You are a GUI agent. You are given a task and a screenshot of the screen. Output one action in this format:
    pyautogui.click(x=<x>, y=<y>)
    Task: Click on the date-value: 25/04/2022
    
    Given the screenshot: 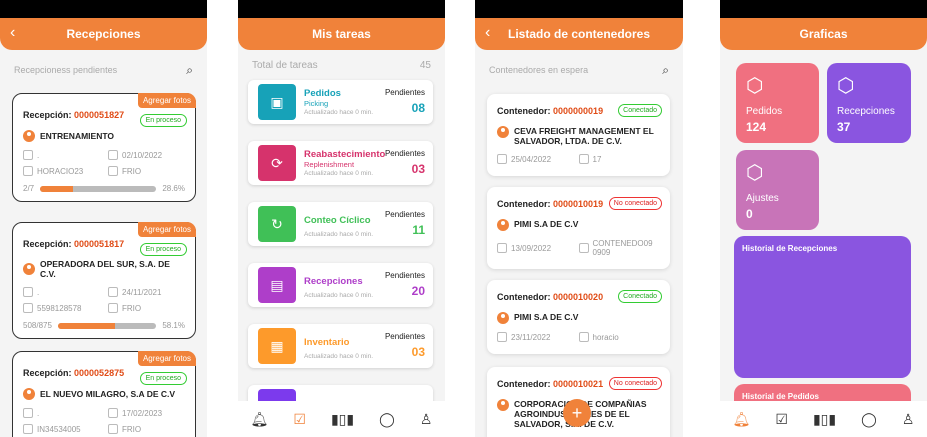 What is the action you would take?
    pyautogui.click(x=531, y=159)
    